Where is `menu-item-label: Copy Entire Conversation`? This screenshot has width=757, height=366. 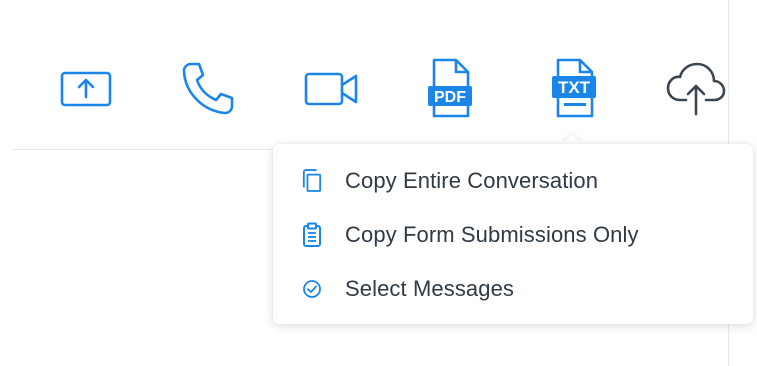
menu-item-label: Copy Entire Conversation is located at coordinates (472, 180).